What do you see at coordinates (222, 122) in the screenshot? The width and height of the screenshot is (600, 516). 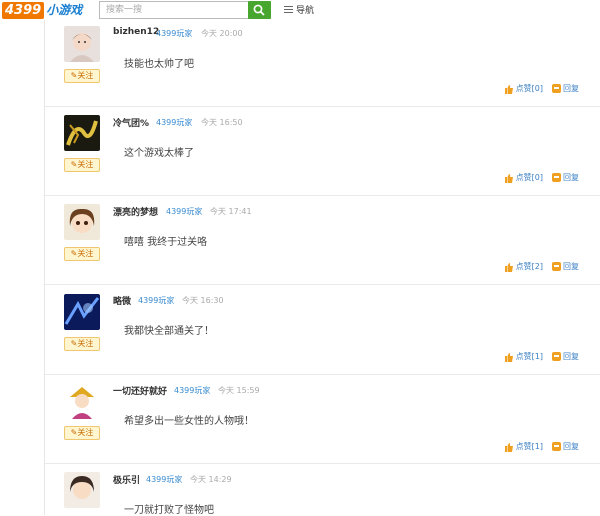 I see `comment-time: 今天 16:50` at bounding box center [222, 122].